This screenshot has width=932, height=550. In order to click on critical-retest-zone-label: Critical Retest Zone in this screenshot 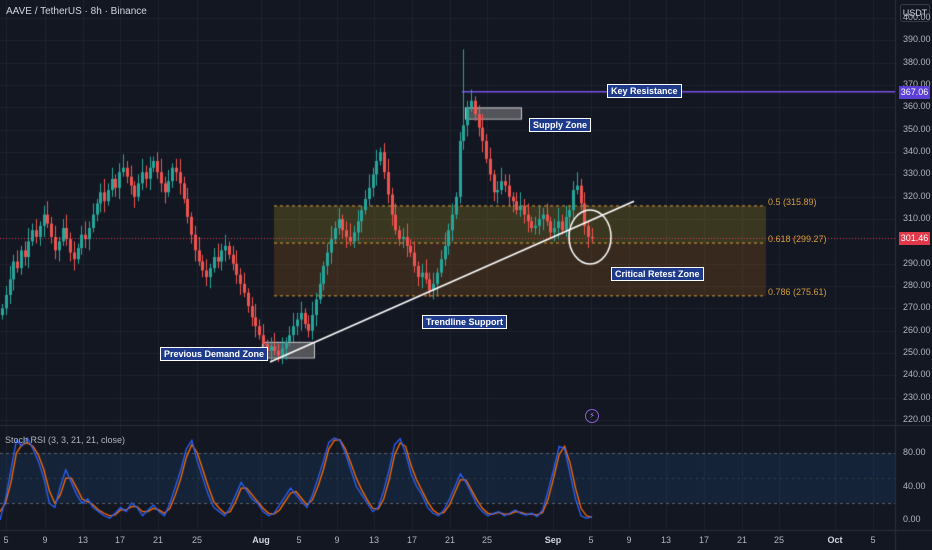, I will do `click(657, 274)`.